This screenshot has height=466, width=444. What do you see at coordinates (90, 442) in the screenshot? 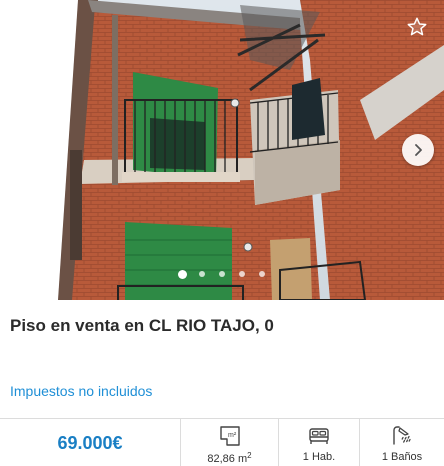
I see `listing-price: 69.000€` at bounding box center [90, 442].